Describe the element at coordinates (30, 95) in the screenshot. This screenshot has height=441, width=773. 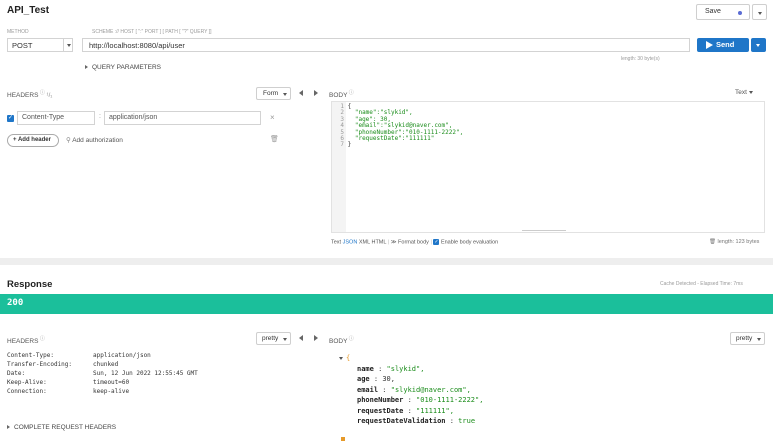
I see `request-headers-label: HEADERS ⓘ ¹/₁` at that location.